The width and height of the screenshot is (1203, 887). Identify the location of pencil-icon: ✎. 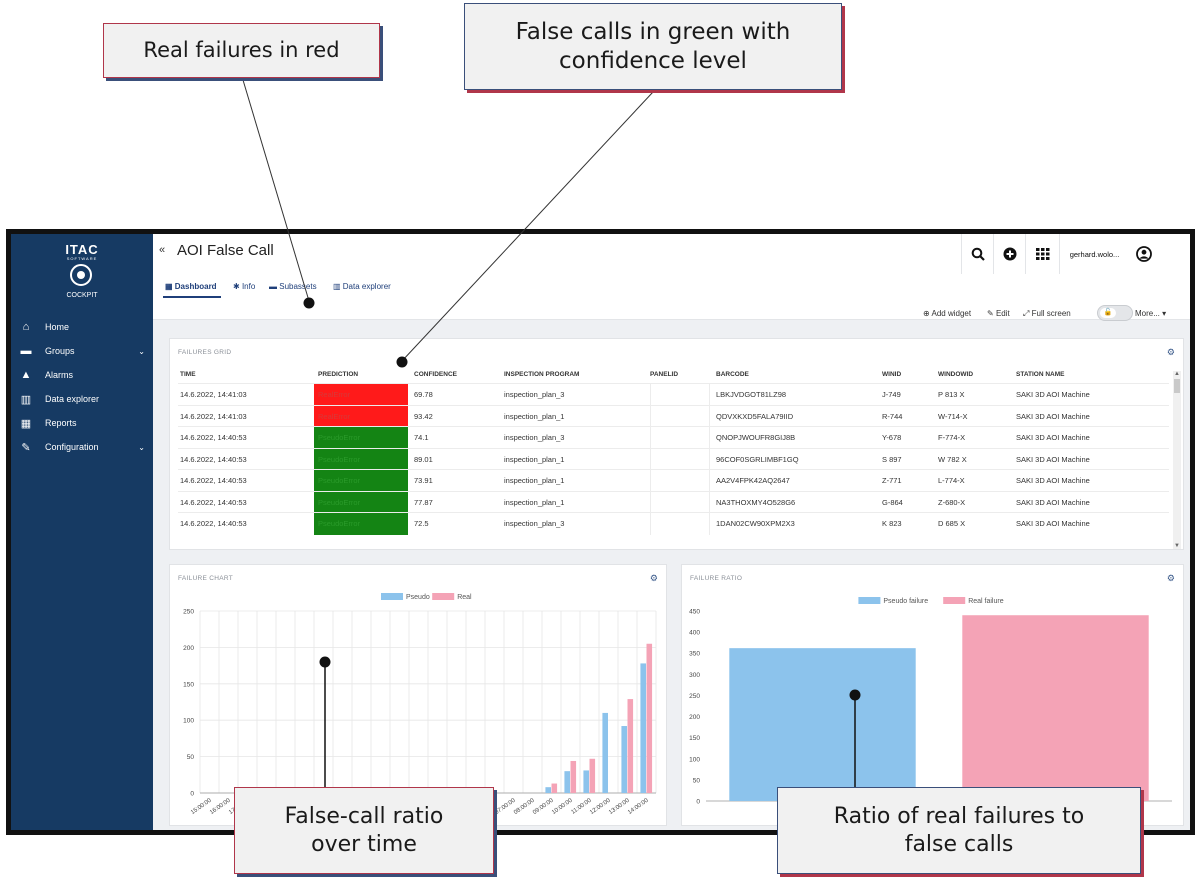
(991, 313).